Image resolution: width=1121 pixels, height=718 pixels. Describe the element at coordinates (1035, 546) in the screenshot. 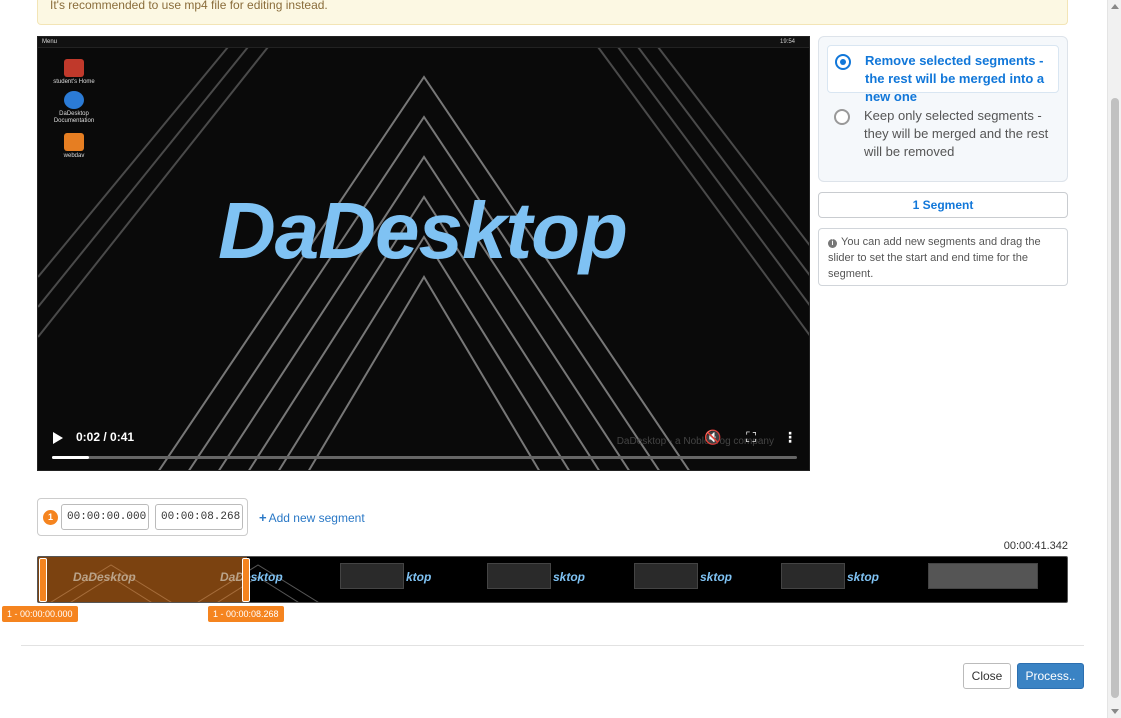

I see `total-duration: 00:00:41.342` at that location.